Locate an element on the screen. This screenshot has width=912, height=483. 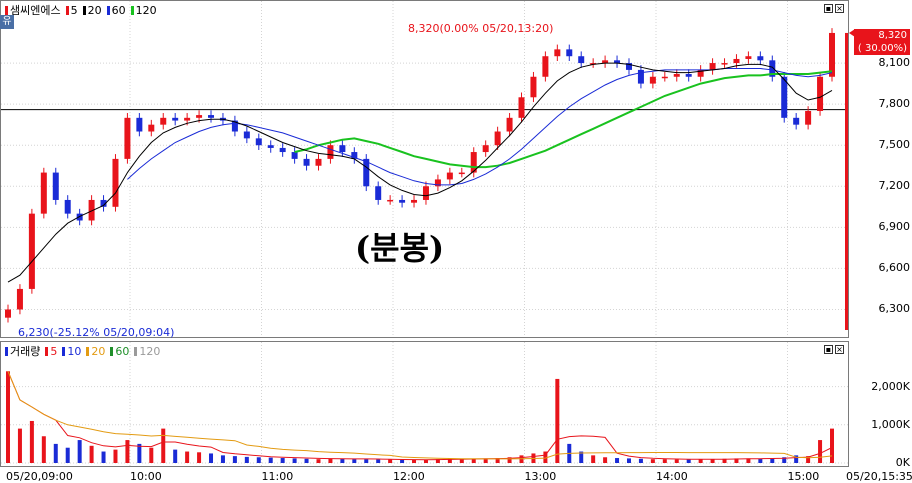
price-tick-label: 6,300 is located at coordinates (894, 309).